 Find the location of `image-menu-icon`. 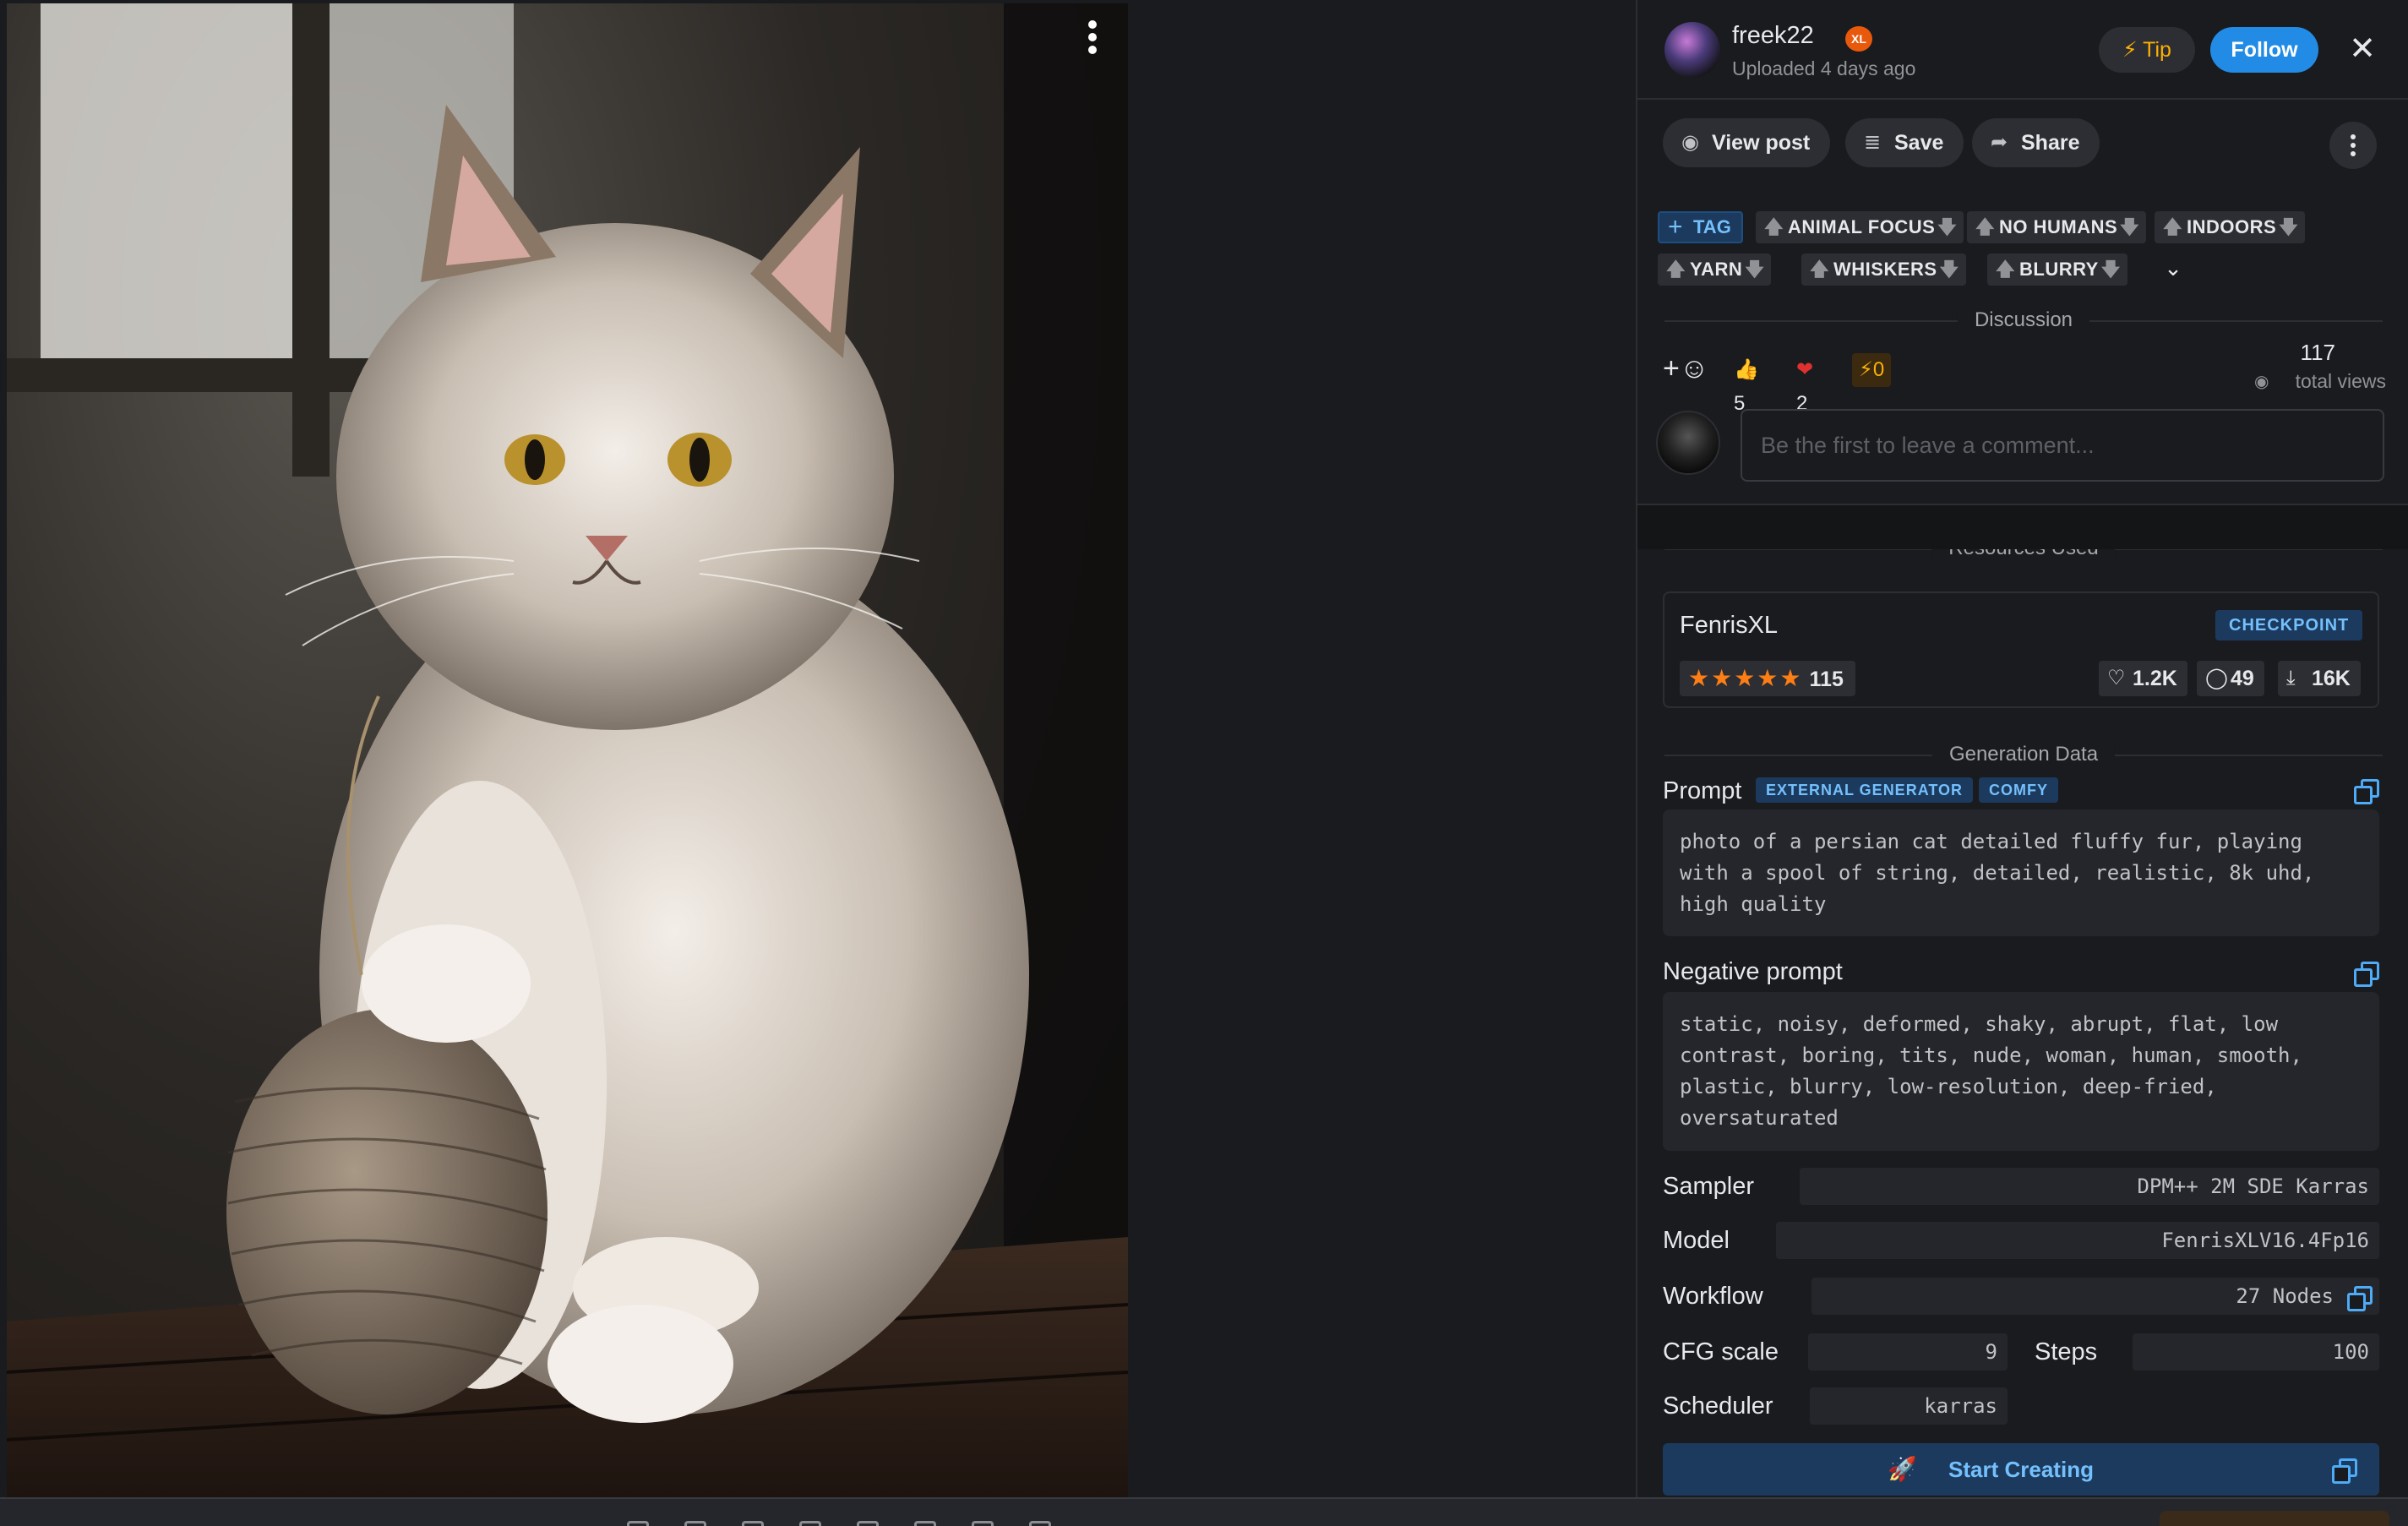

image-menu-icon is located at coordinates (1092, 37).